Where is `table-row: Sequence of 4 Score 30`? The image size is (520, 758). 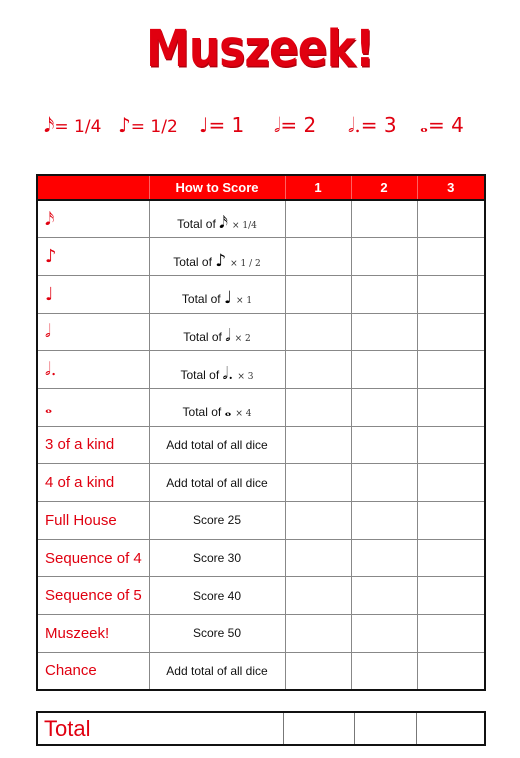 table-row: Sequence of 4 Score 30 is located at coordinates (261, 558).